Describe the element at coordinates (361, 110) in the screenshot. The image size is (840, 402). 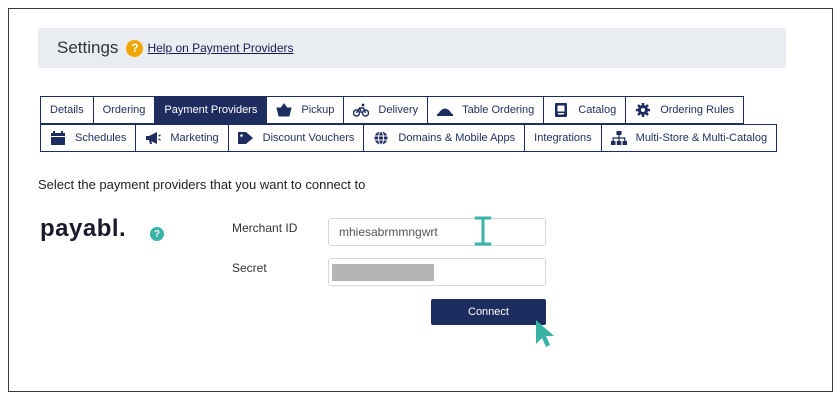
I see `bicycle-icon` at that location.